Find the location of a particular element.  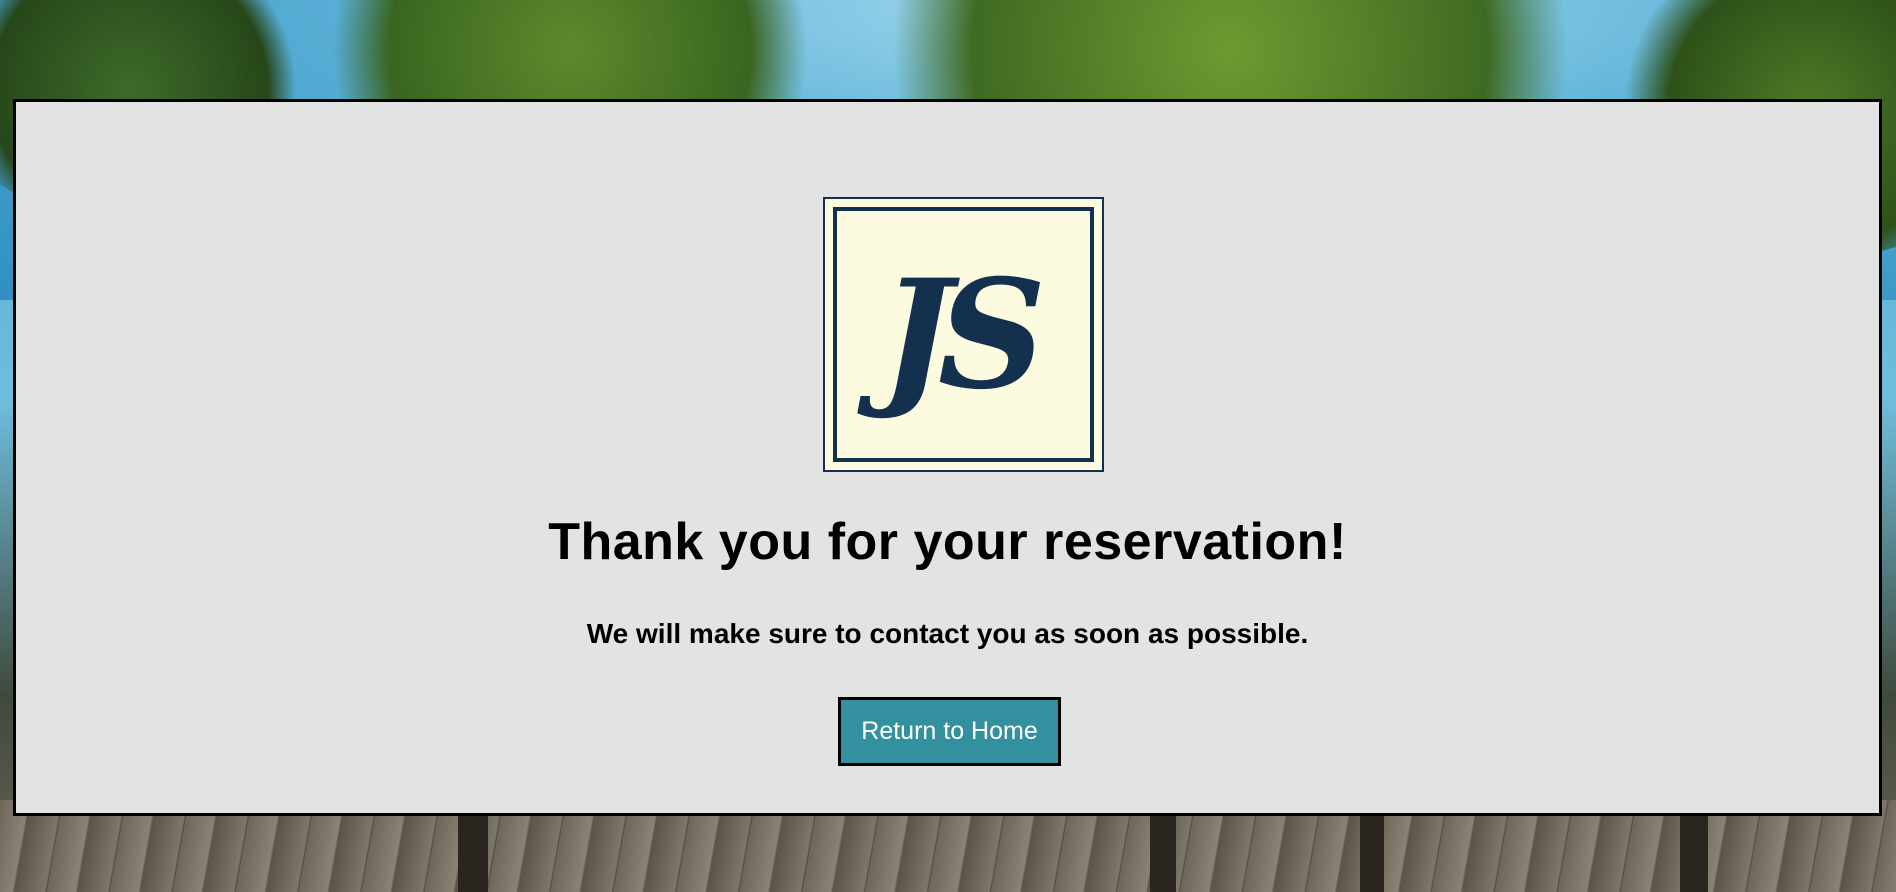

page-title: Thank you for your reservation! is located at coordinates (947, 542).